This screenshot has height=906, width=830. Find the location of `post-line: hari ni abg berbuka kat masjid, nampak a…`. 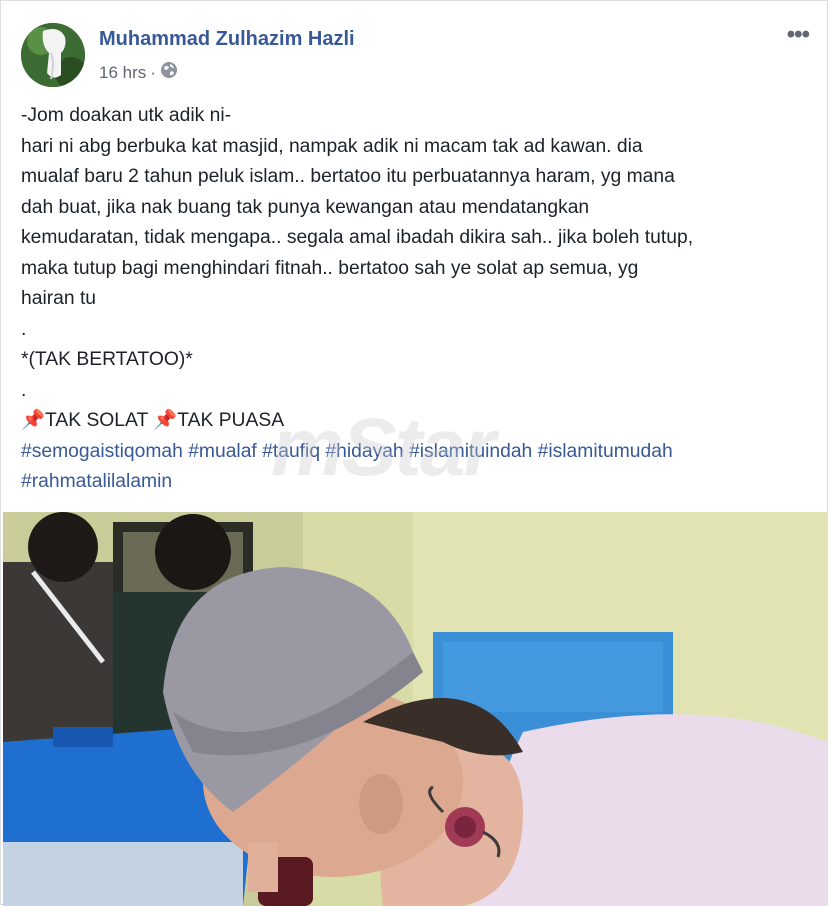

post-line: hari ni abg berbuka kat masjid, nampak a… is located at coordinates (332, 146).